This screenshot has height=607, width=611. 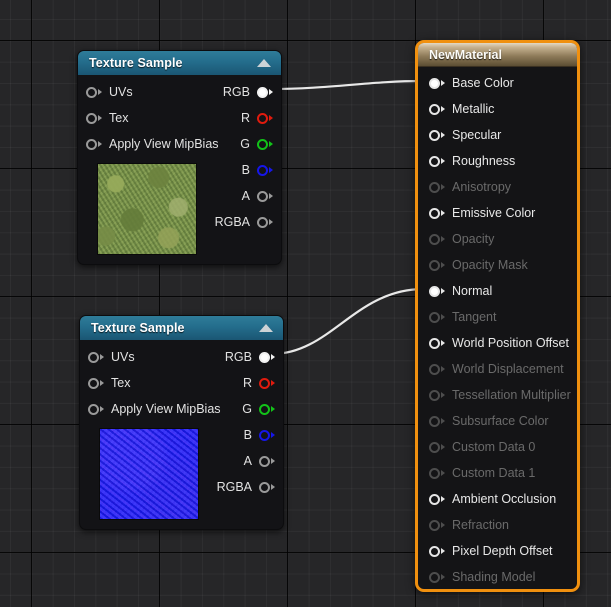 What do you see at coordinates (497, 343) in the screenshot?
I see `material-input-world-position-offset: World Position Offset` at bounding box center [497, 343].